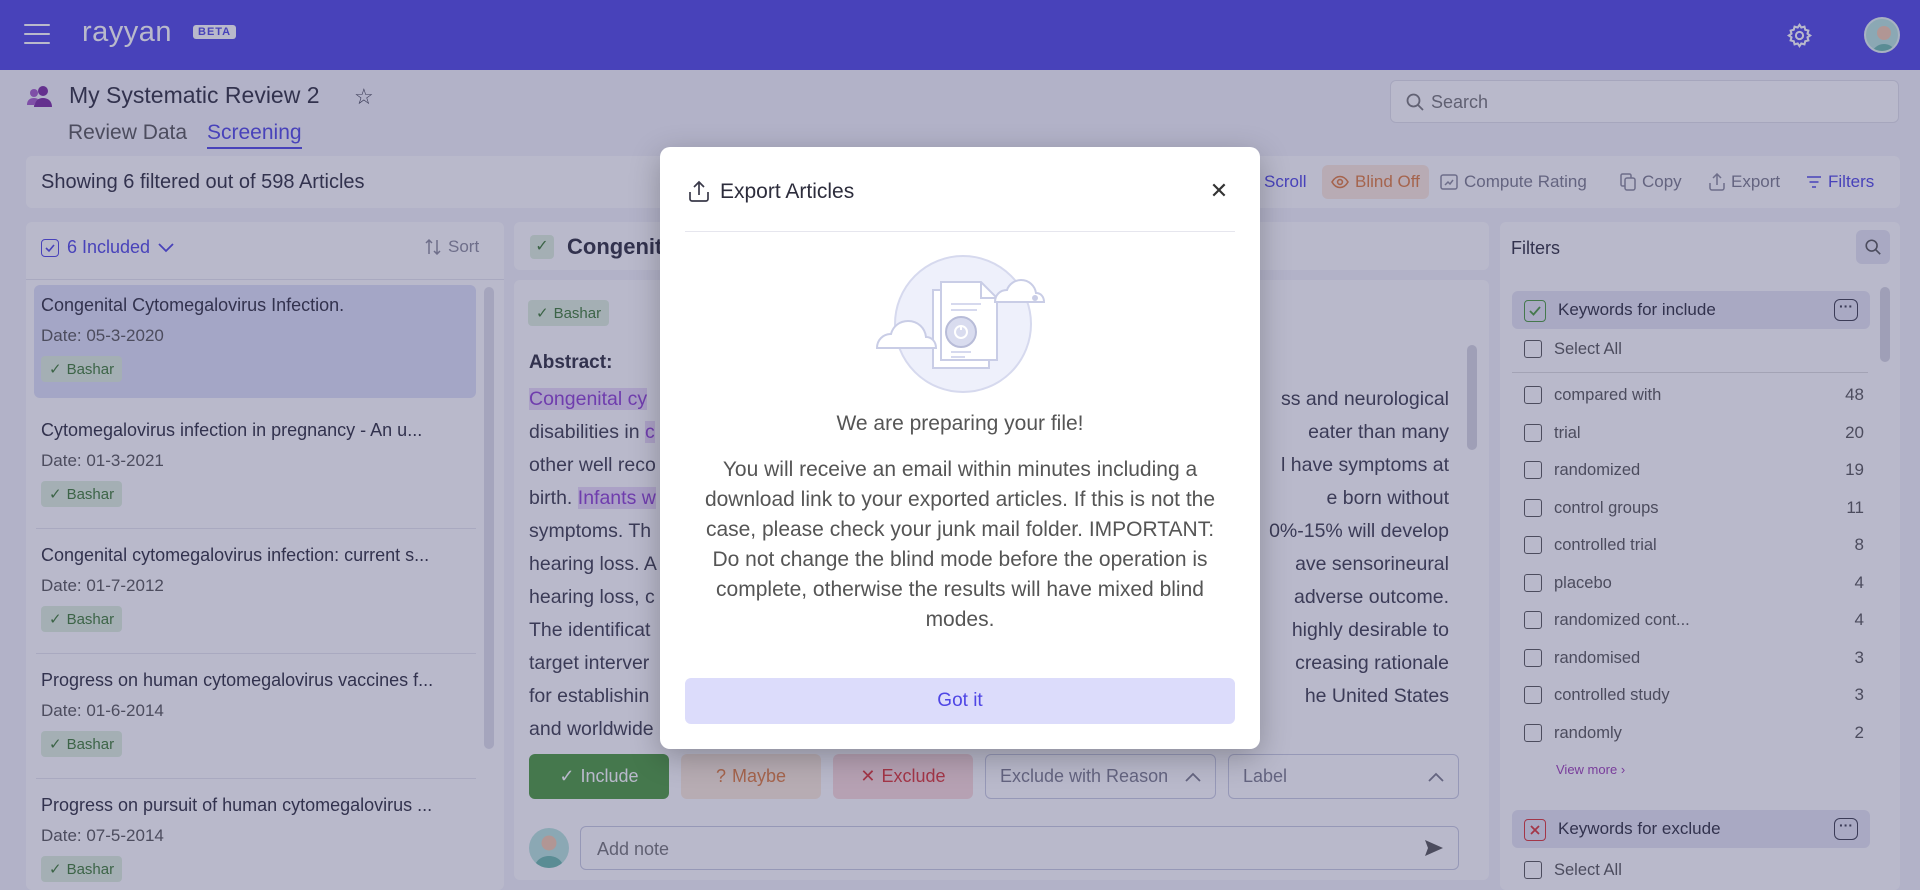 The image size is (1920, 890). I want to click on dialog-title: Export Articles, so click(787, 191).